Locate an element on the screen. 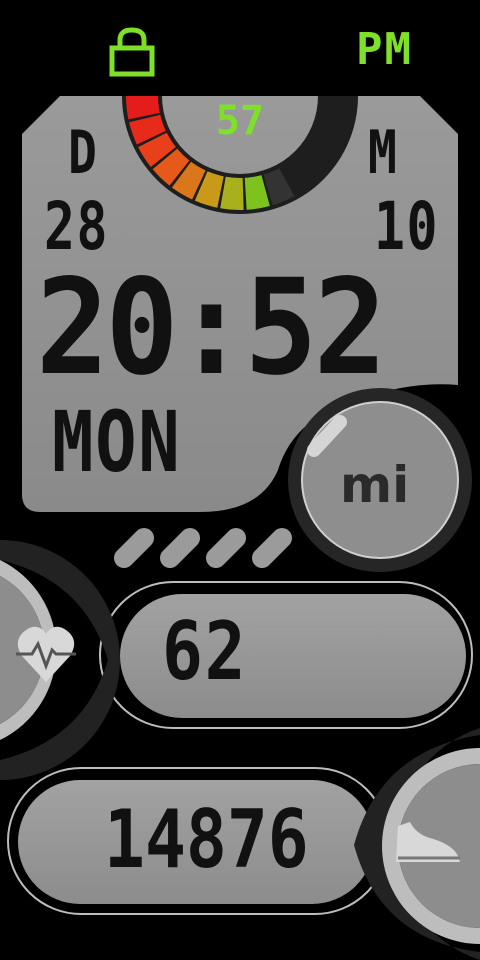 This screenshot has width=480, height=960. month-value: 10 is located at coordinates (407, 226).